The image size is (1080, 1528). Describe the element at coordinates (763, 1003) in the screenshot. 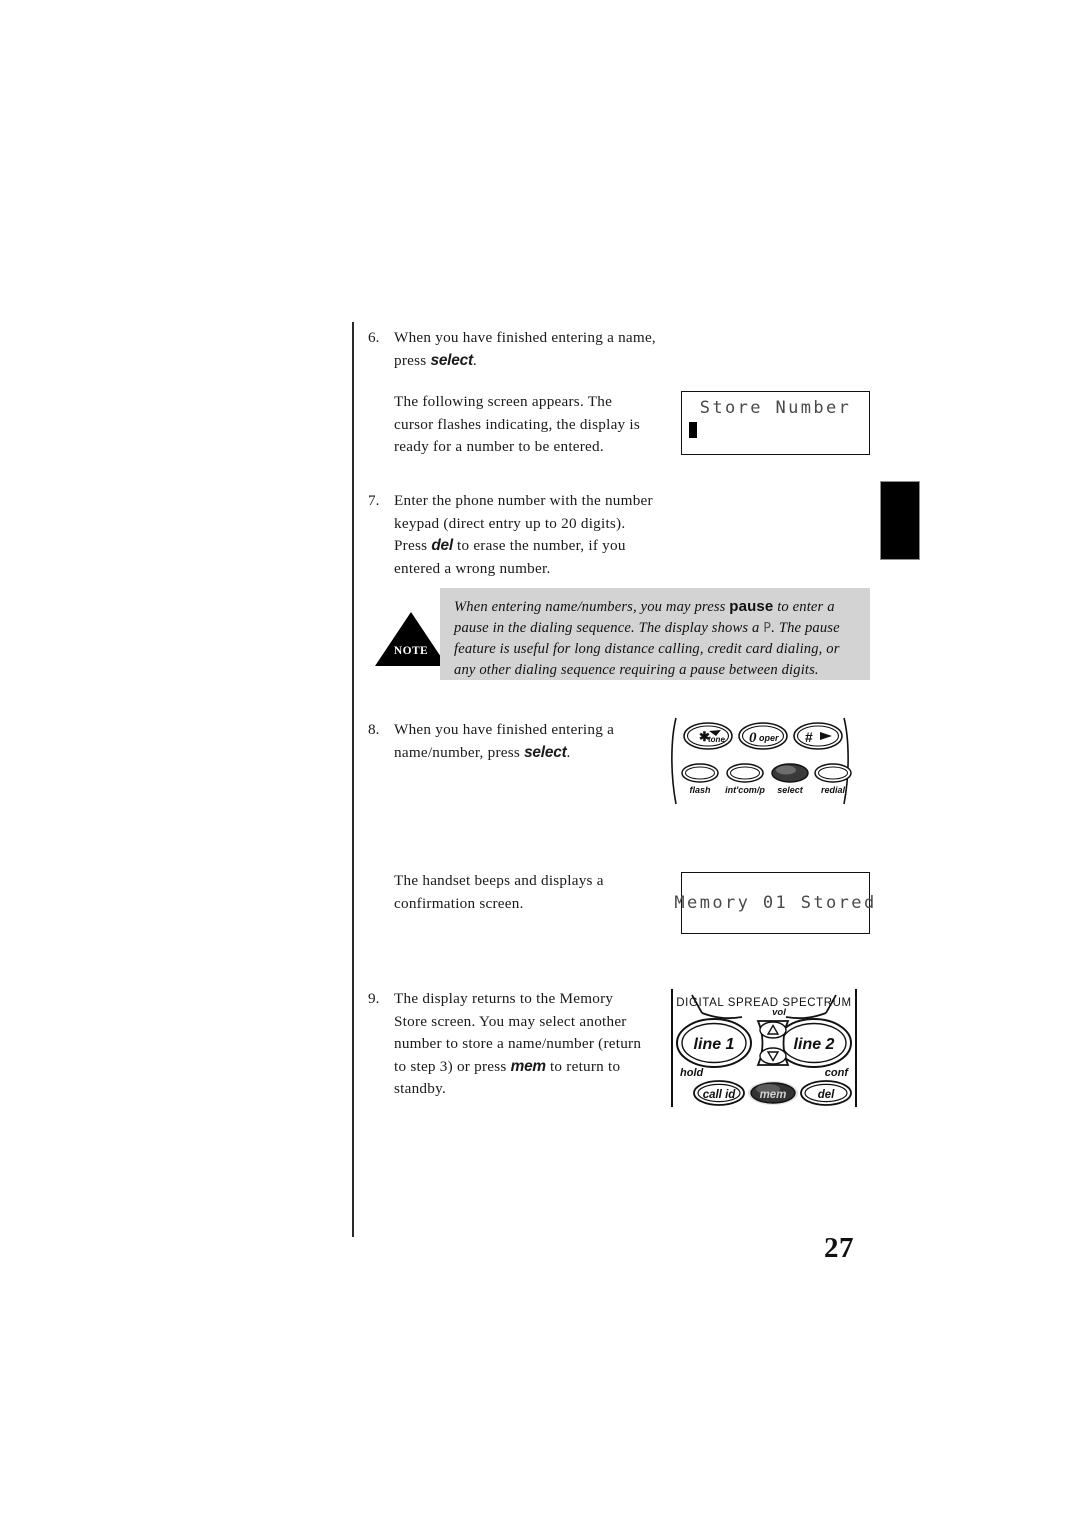

I see `base-brand-text: DIGITAL SPREAD SPECTRUM` at that location.